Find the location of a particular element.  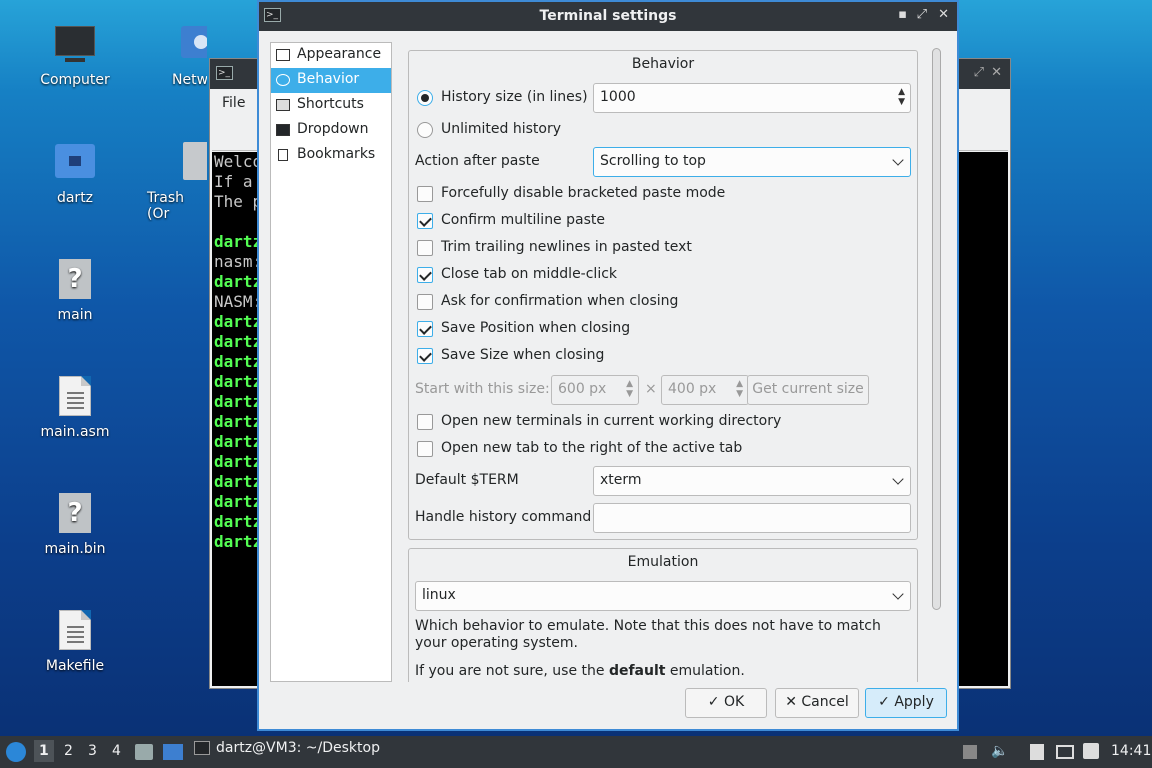

cancel-icon: ✕ is located at coordinates (793, 702).